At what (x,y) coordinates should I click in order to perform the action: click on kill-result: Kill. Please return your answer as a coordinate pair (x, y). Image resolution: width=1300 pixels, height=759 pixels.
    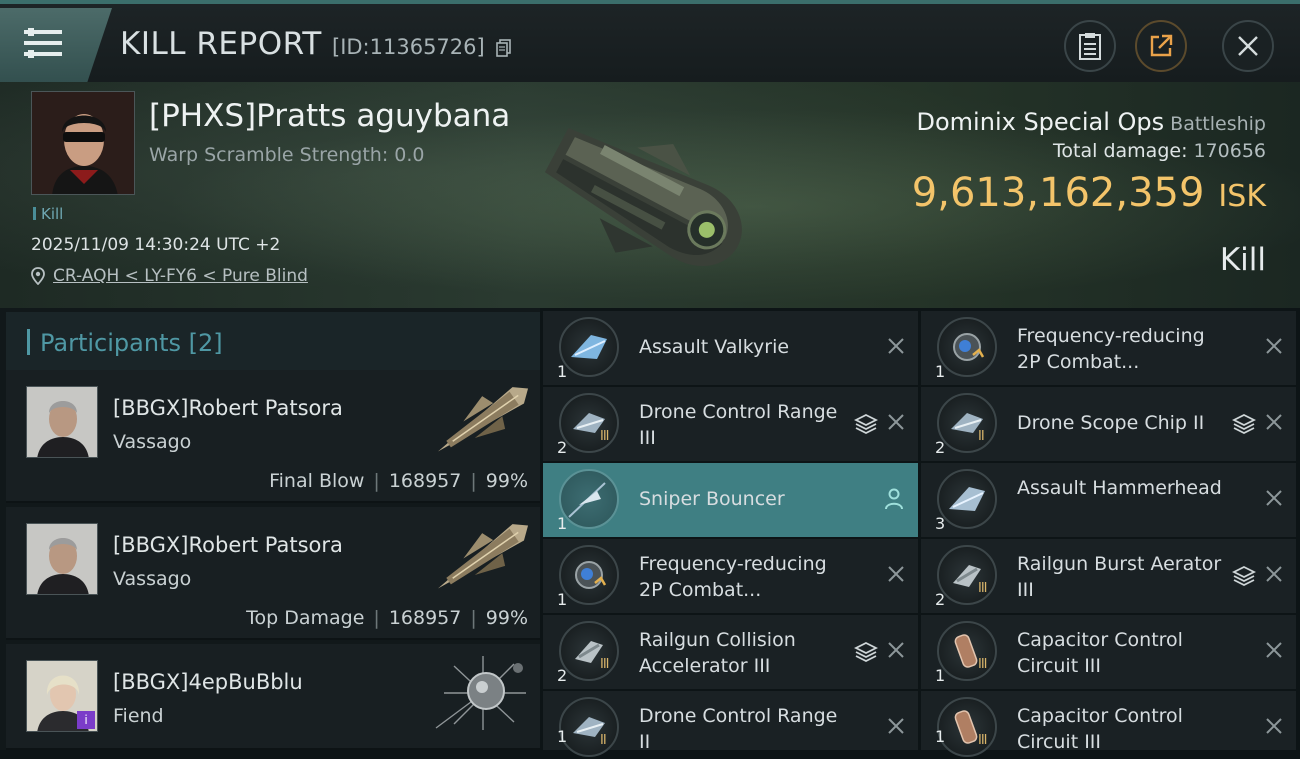
    Looking at the image, I should click on (1242, 260).